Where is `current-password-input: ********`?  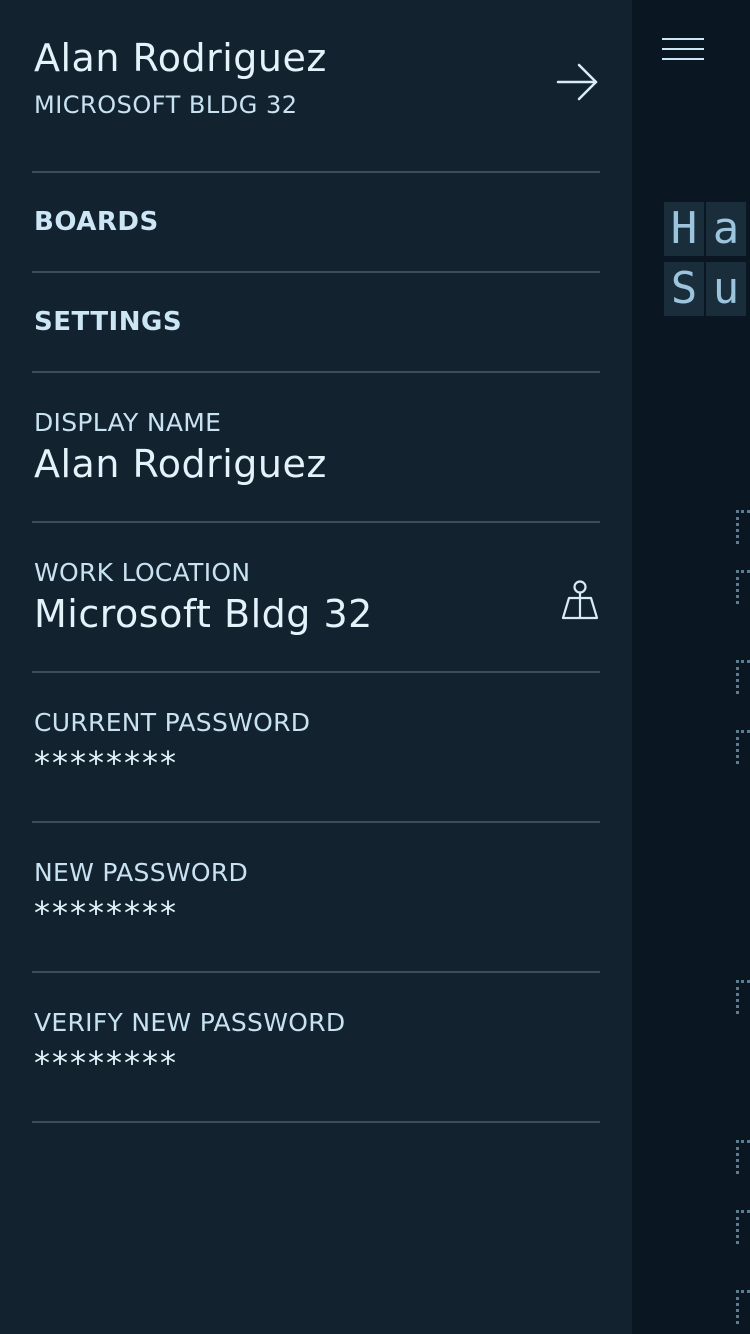 current-password-input: ******** is located at coordinates (106, 763).